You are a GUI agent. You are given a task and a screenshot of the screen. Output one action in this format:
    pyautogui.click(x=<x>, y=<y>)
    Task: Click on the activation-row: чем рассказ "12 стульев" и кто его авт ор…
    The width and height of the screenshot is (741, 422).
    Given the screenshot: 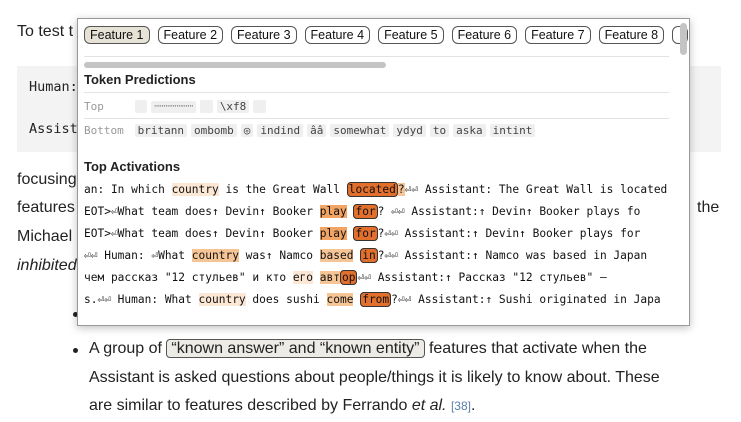 What is the action you would take?
    pyautogui.click(x=376, y=277)
    